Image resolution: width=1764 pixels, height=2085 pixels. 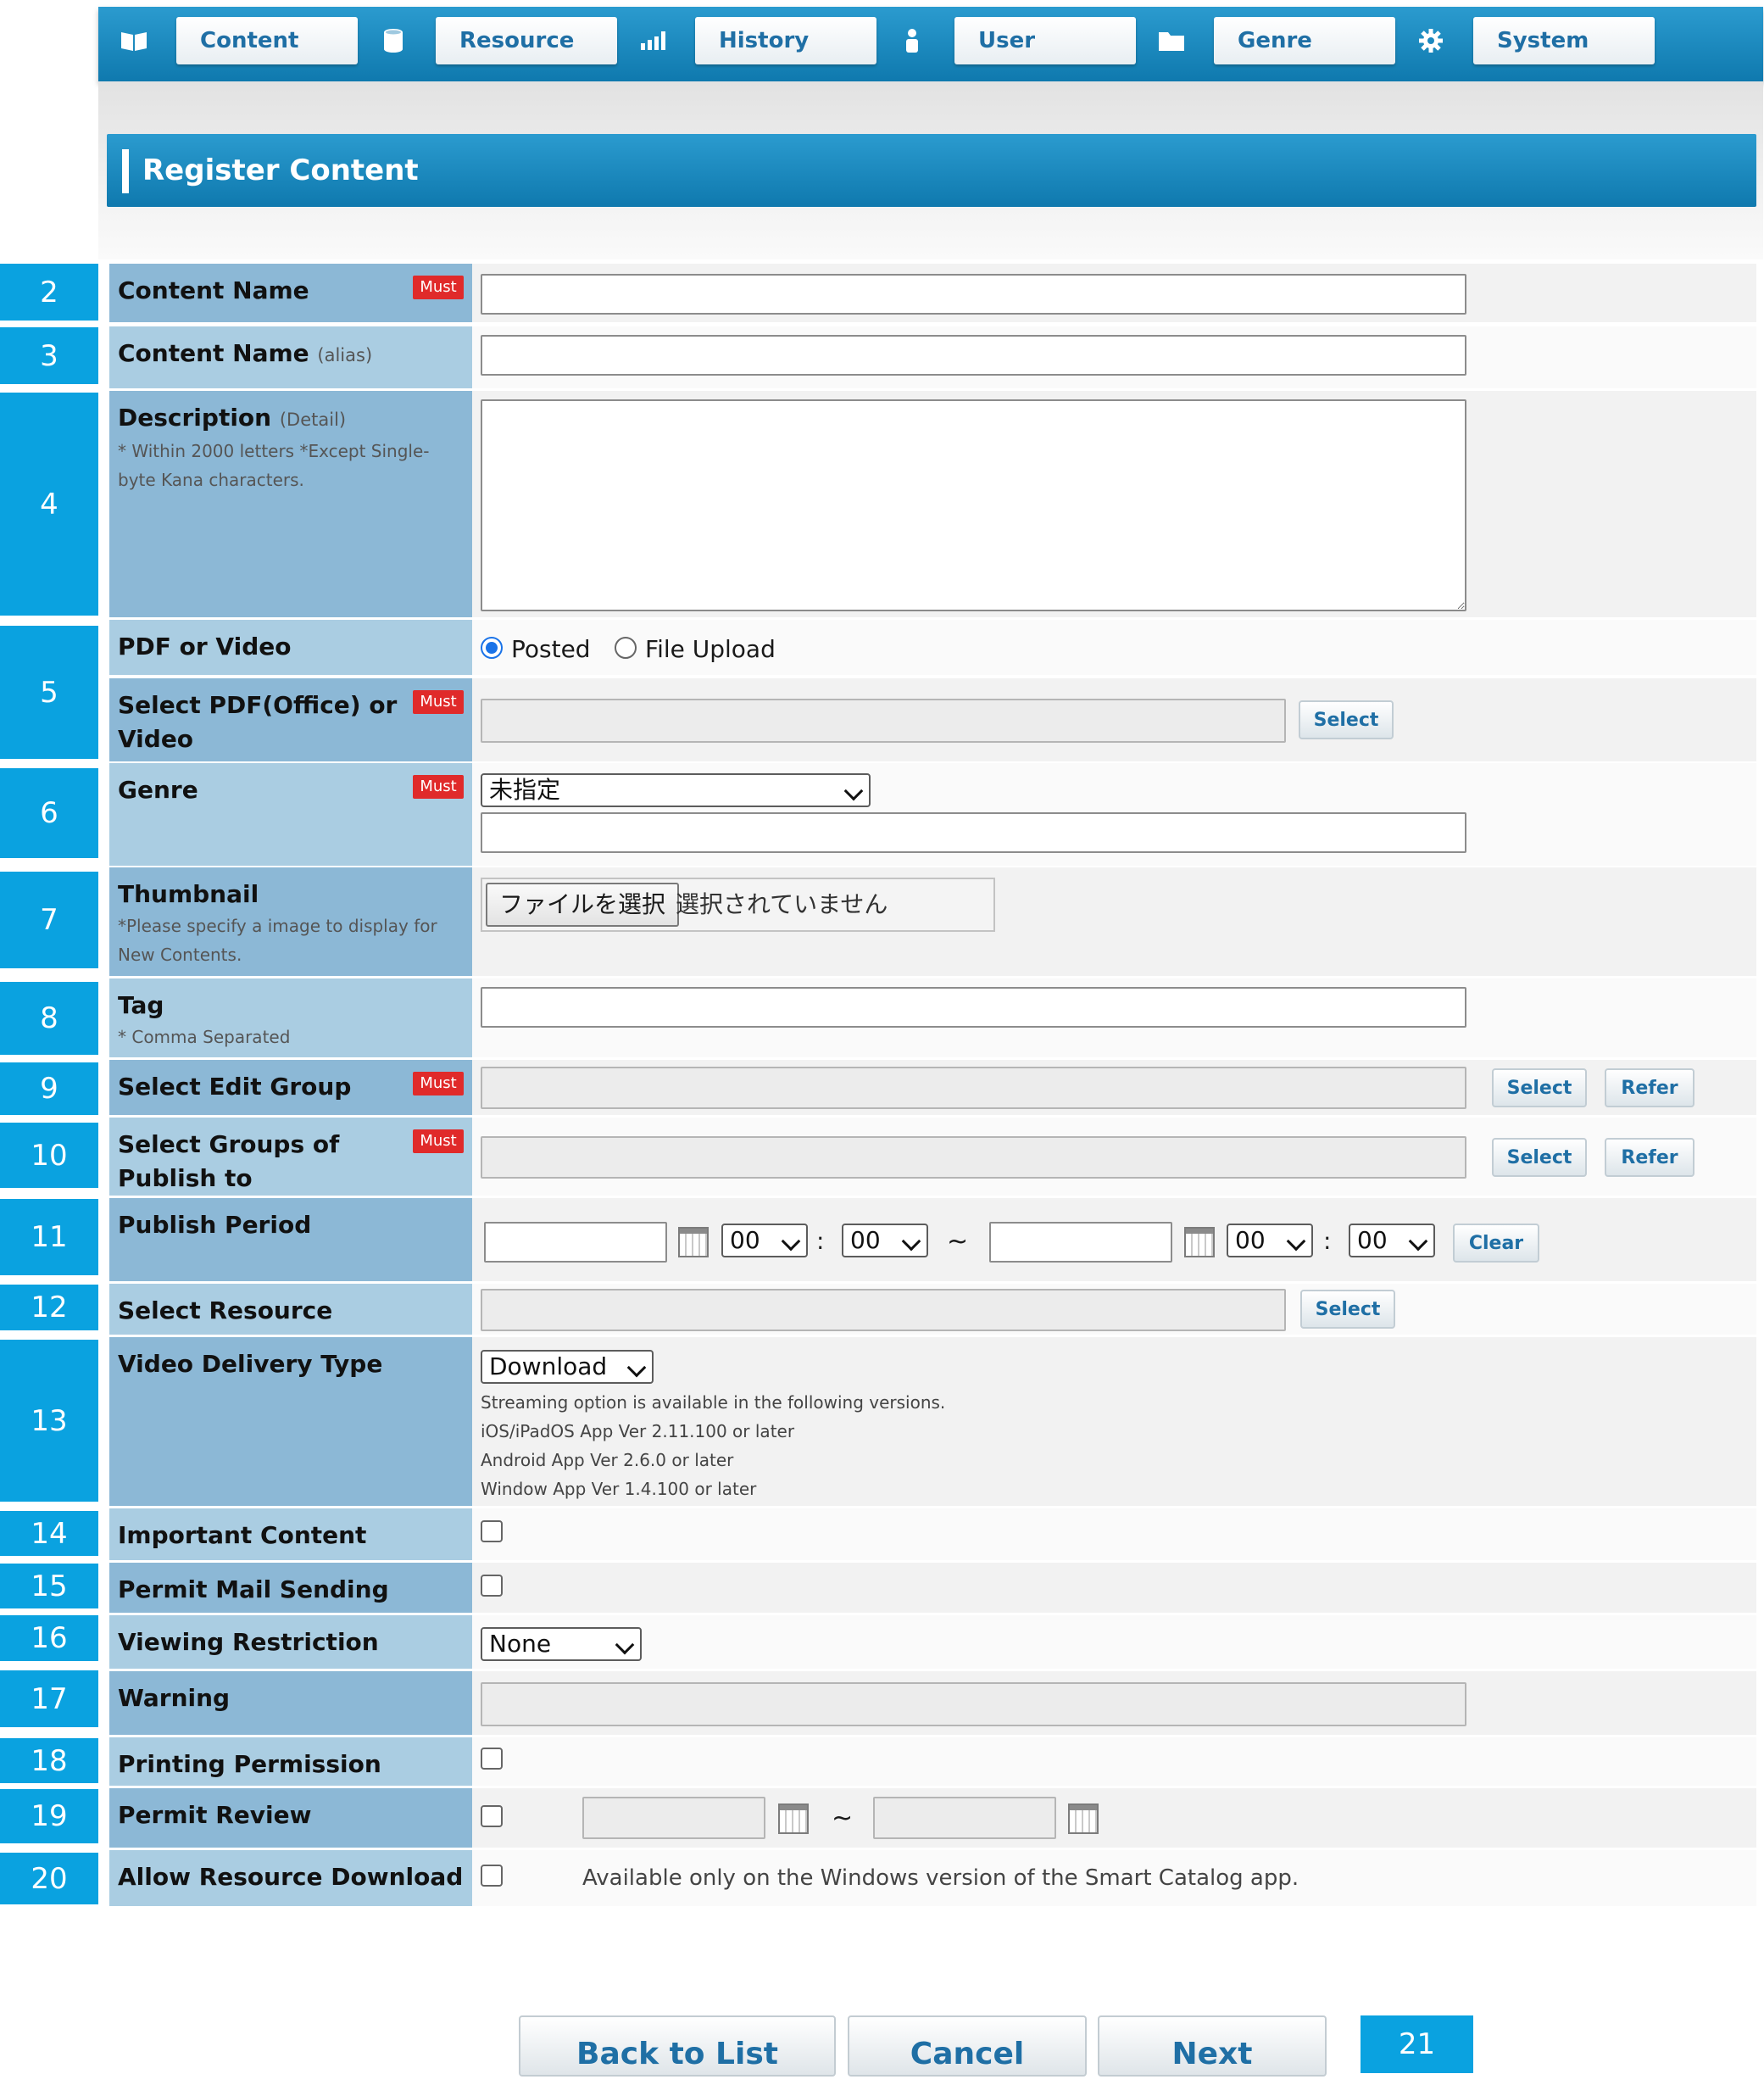 I want to click on row-viewing-restriction: Viewing Restriction None, so click(x=932, y=1642).